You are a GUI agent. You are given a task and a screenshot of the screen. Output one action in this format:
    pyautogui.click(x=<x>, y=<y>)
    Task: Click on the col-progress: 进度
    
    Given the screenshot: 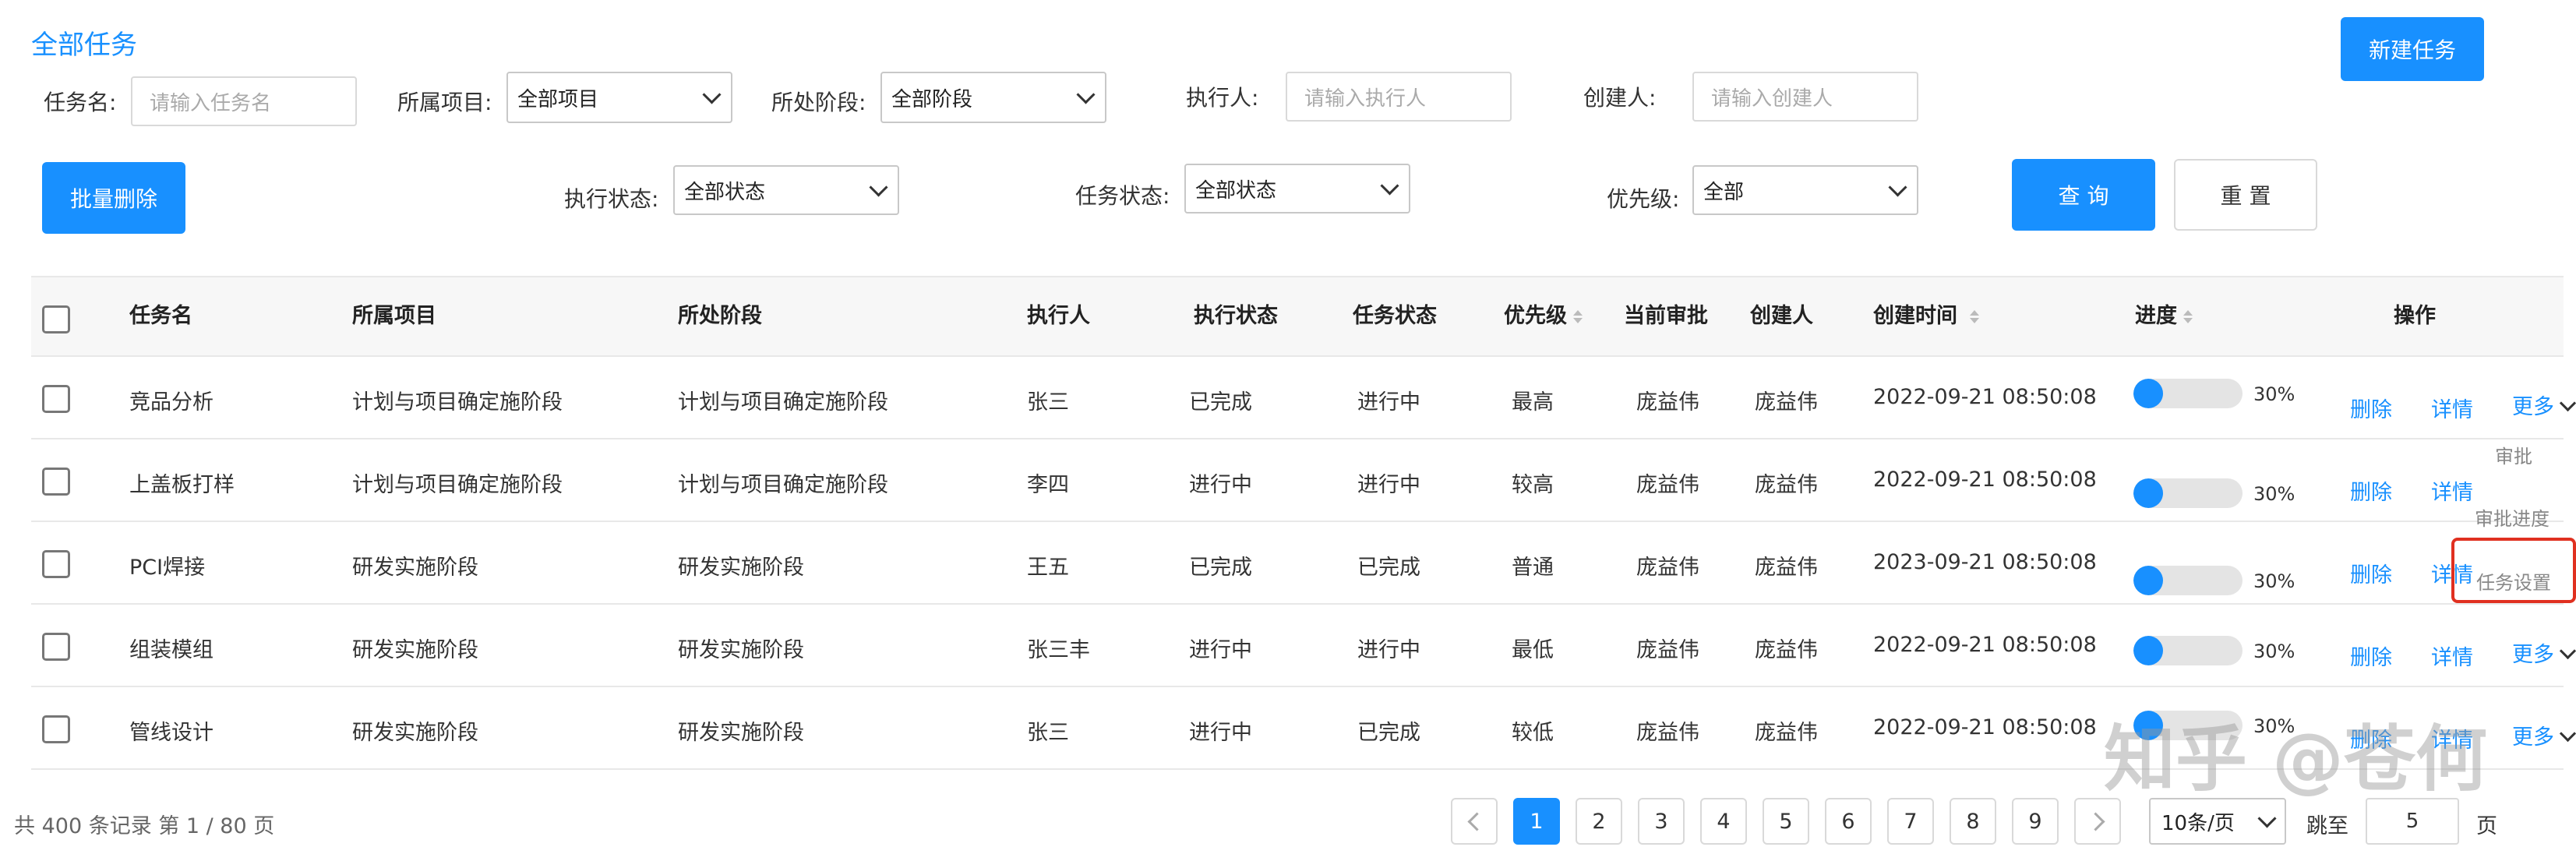 What is the action you would take?
    pyautogui.click(x=2164, y=316)
    